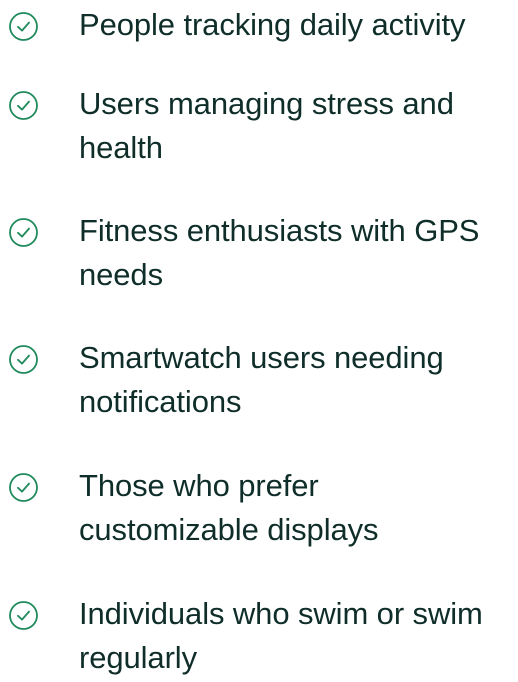  What do you see at coordinates (266, 125) in the screenshot?
I see `list-item-label: Users managing stress and health` at bounding box center [266, 125].